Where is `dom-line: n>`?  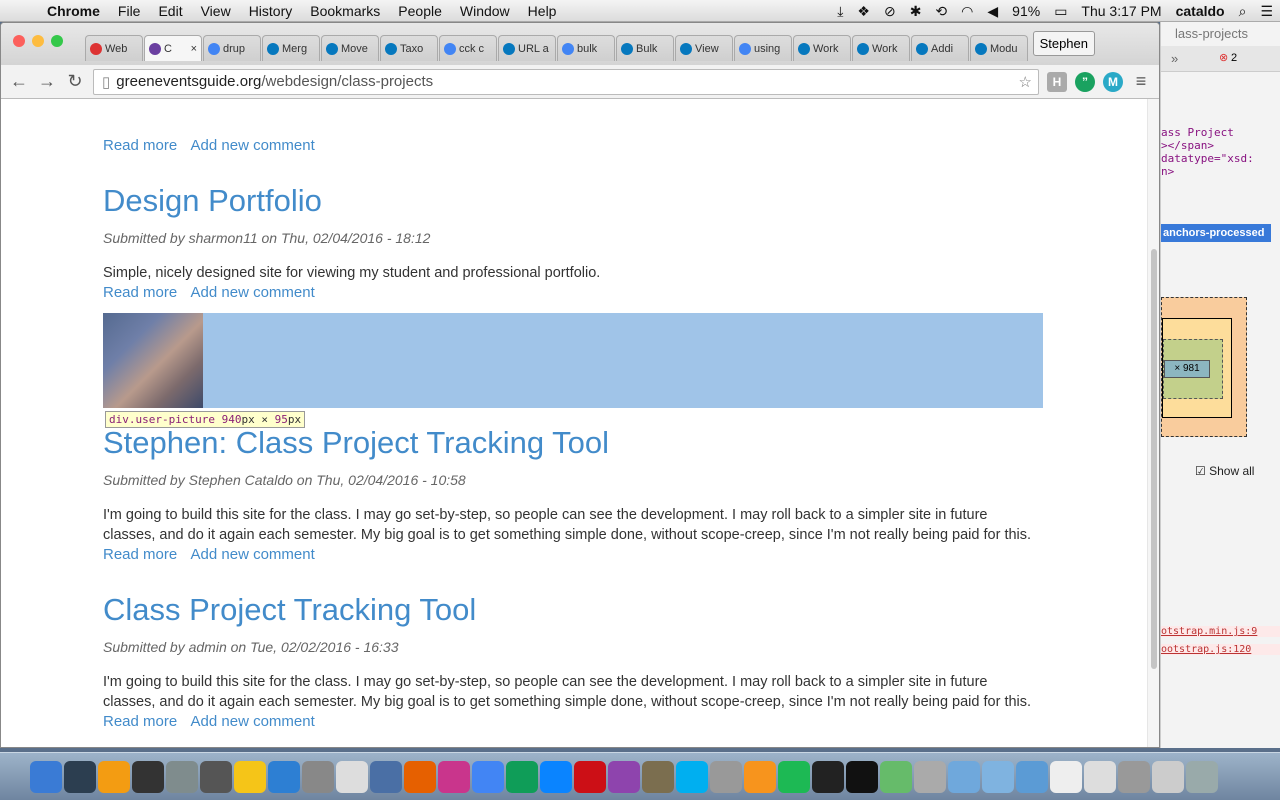
dom-line: n> is located at coordinates (1207, 171).